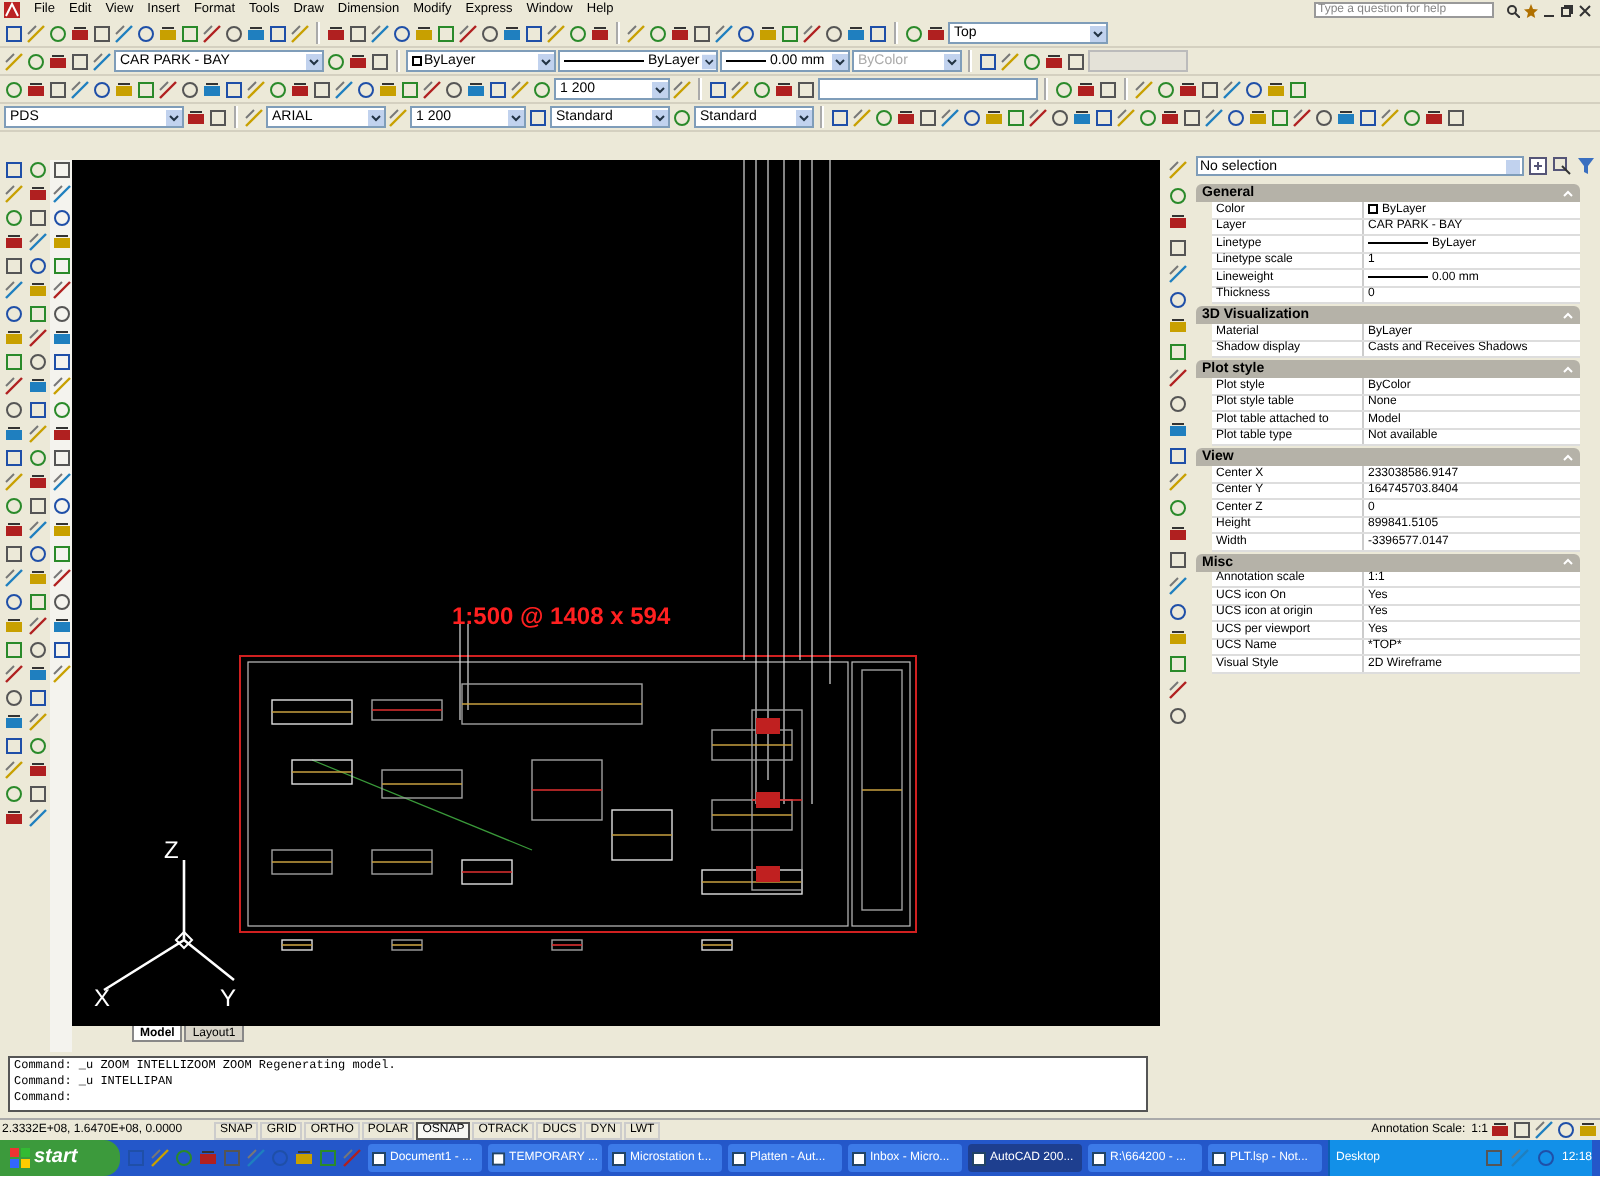  What do you see at coordinates (1538, 166) in the screenshot?
I see `select-objects-icon` at bounding box center [1538, 166].